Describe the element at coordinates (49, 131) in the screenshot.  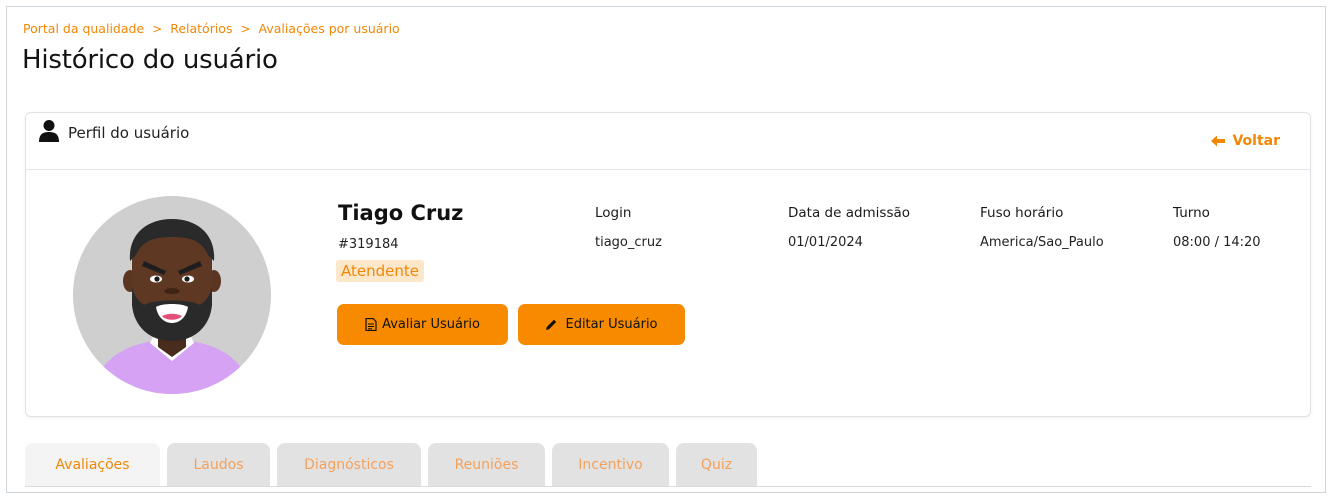
I see `user-icon` at that location.